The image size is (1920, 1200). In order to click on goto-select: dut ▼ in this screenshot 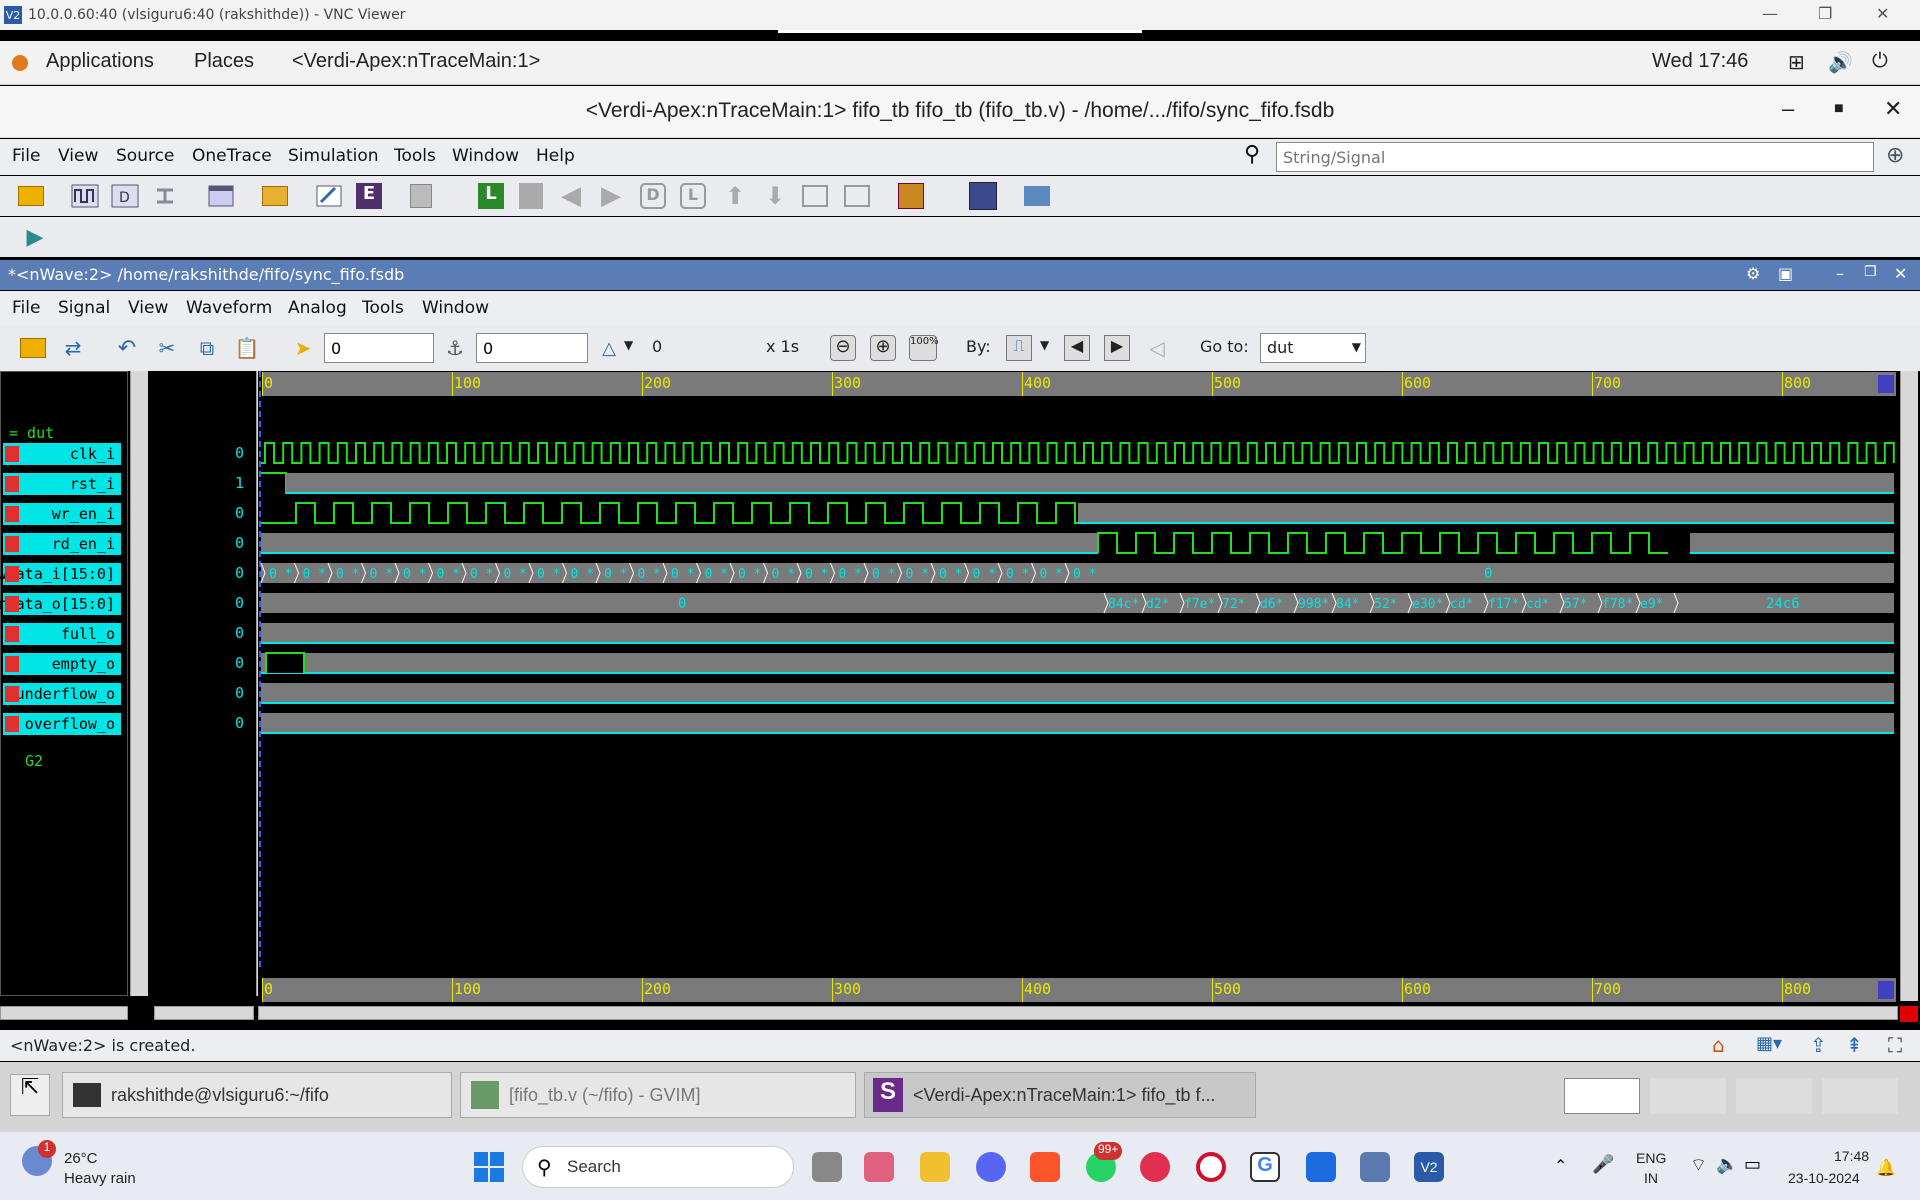, I will do `click(1313, 348)`.